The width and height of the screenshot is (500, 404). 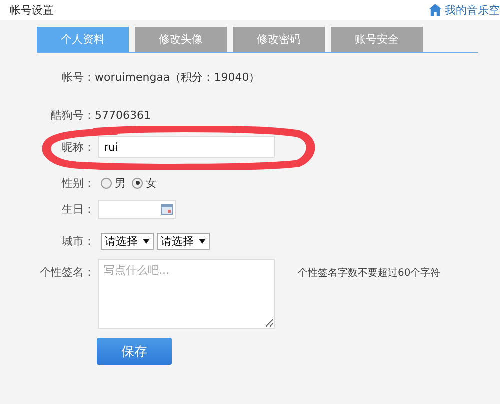 What do you see at coordinates (279, 39) in the screenshot?
I see `tab: 修改密码` at bounding box center [279, 39].